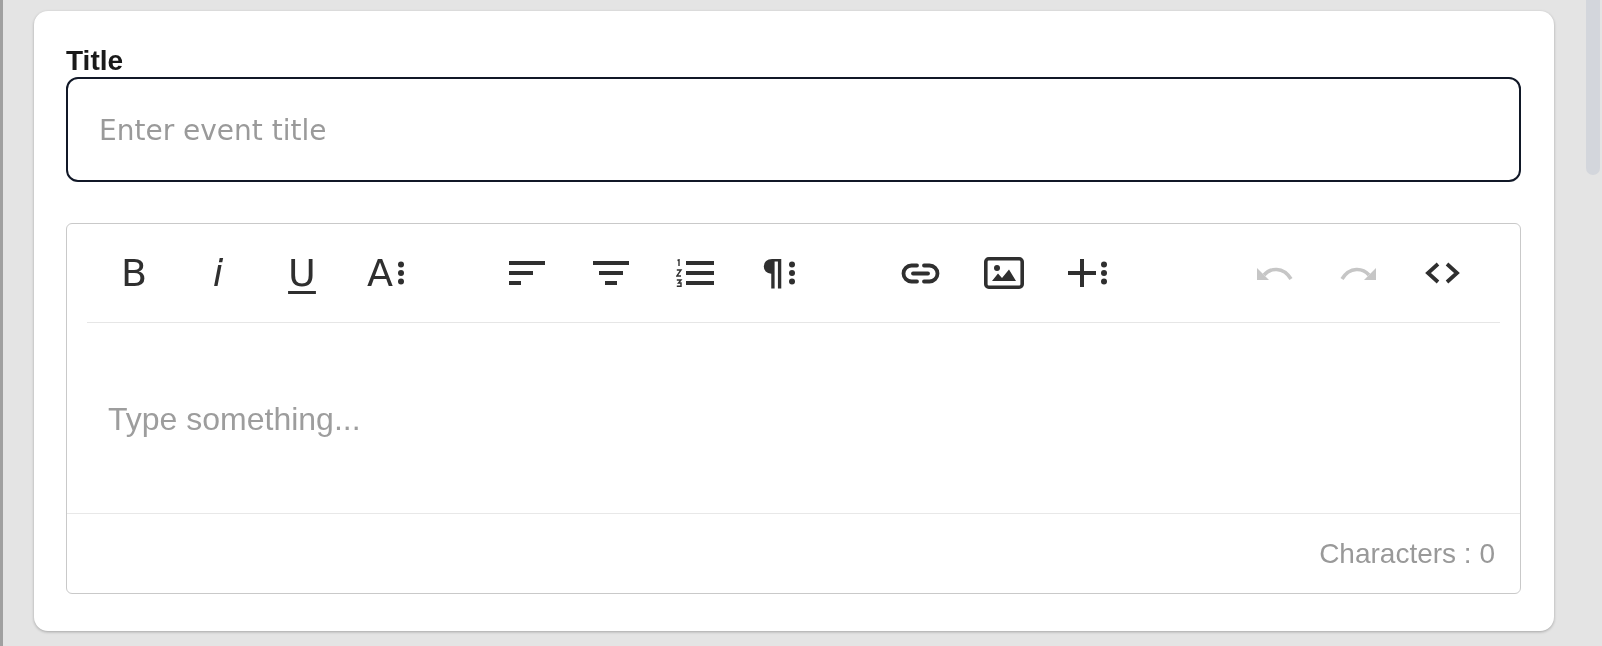 Image resolution: width=1602 pixels, height=646 pixels. What do you see at coordinates (611, 273) in the screenshot?
I see `align-center-icon` at bounding box center [611, 273].